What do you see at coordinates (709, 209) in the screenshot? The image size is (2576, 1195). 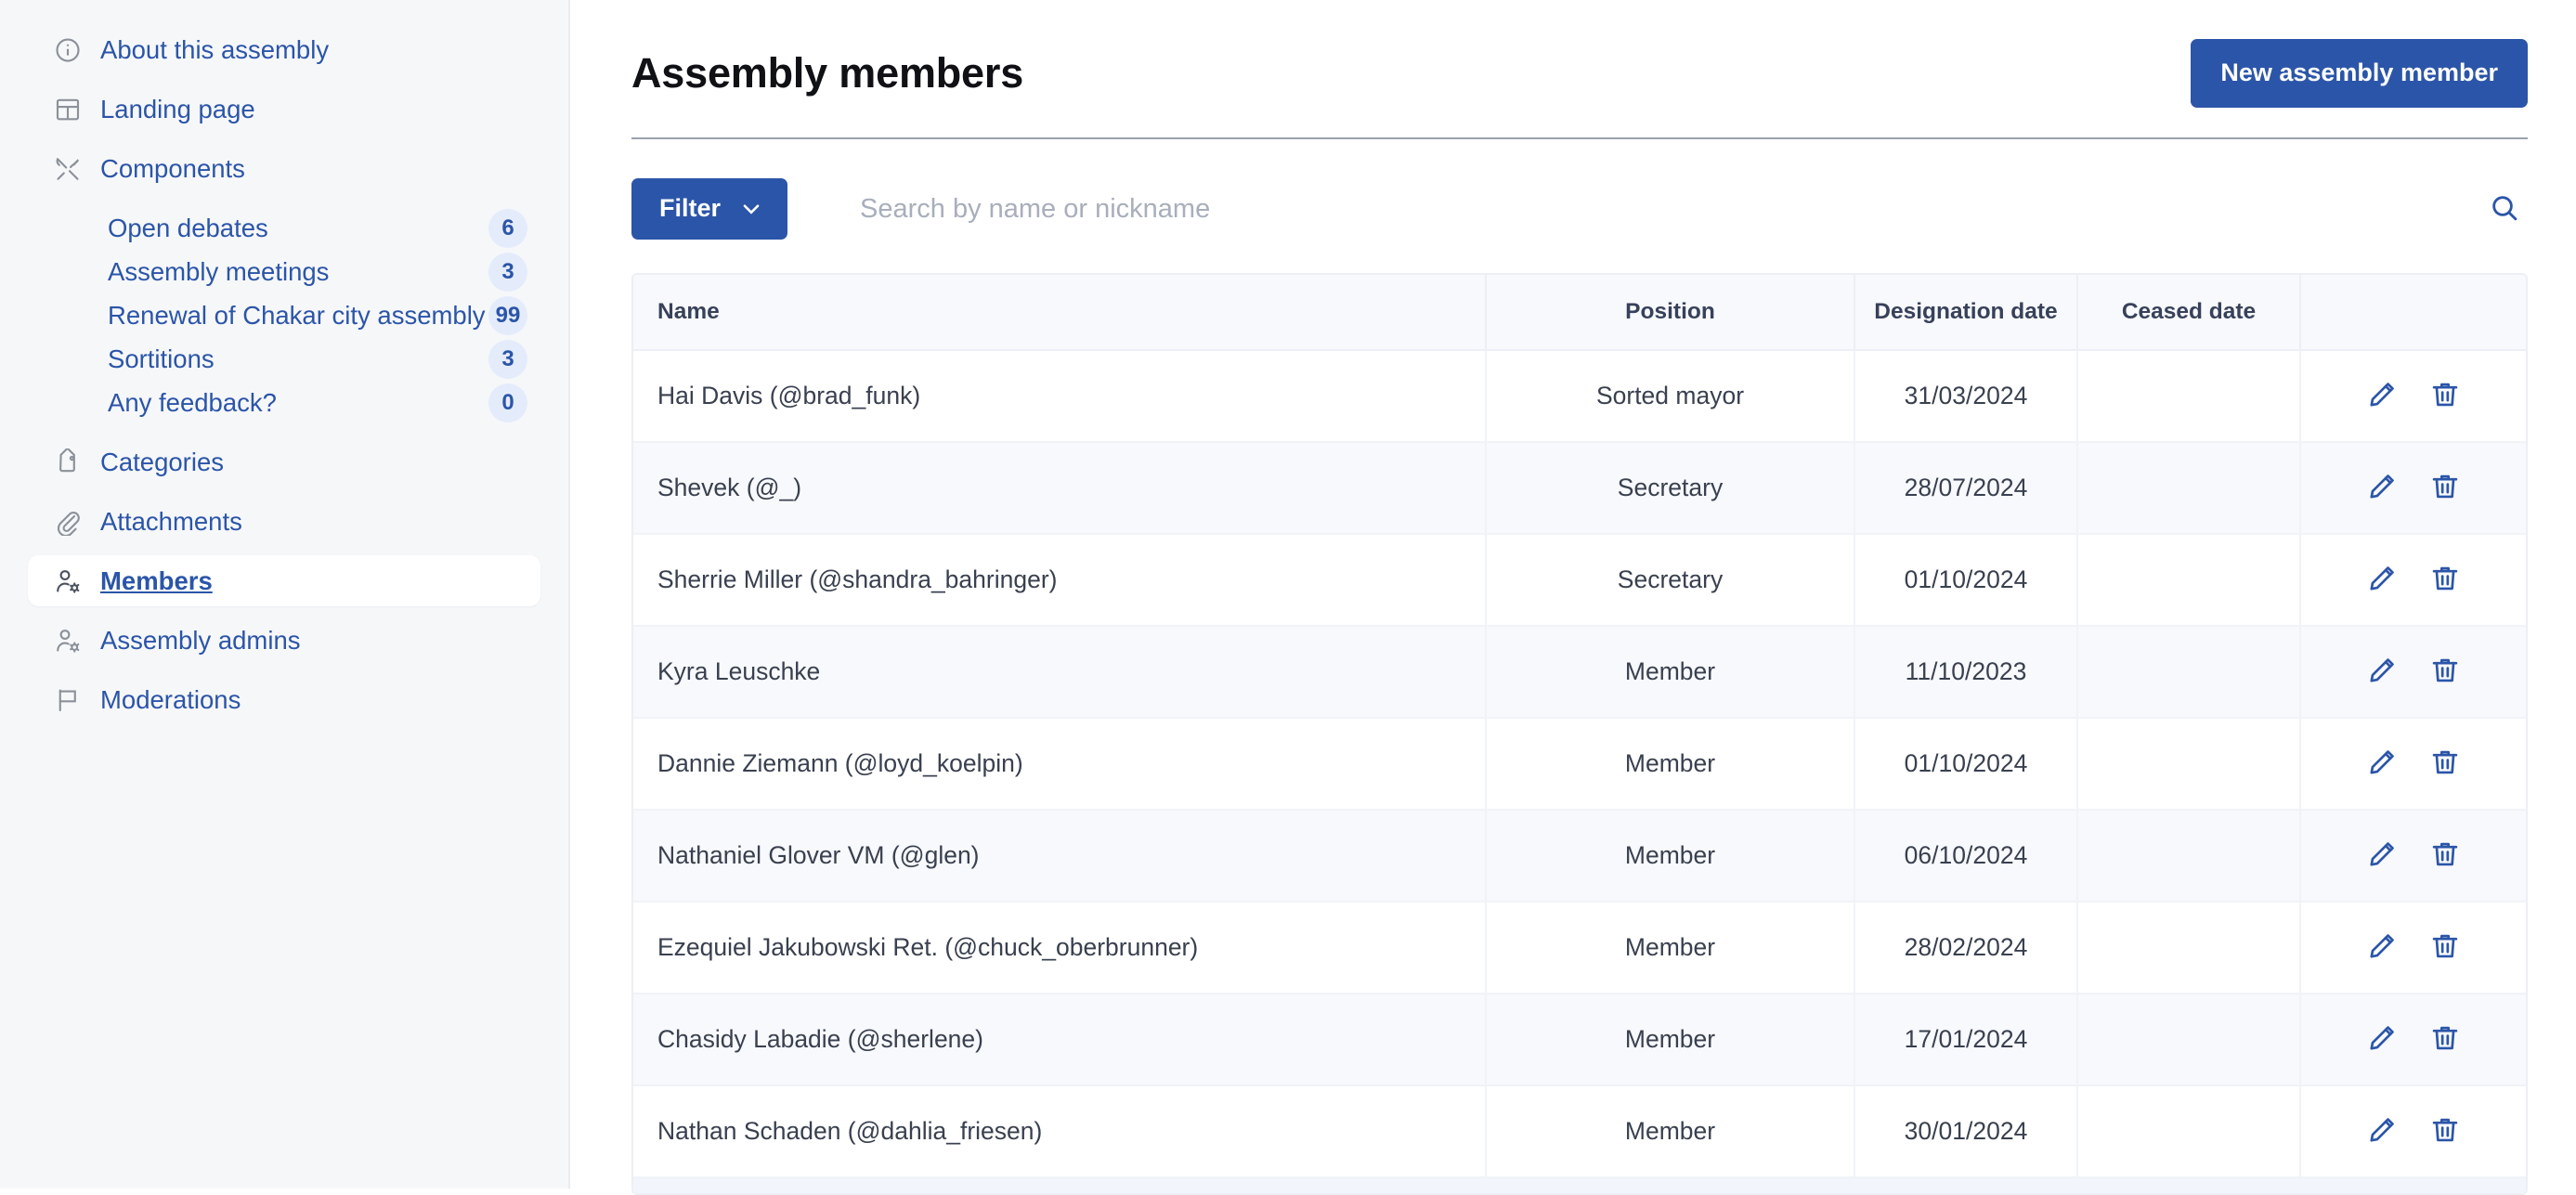 I see `filter-button: Filter` at bounding box center [709, 209].